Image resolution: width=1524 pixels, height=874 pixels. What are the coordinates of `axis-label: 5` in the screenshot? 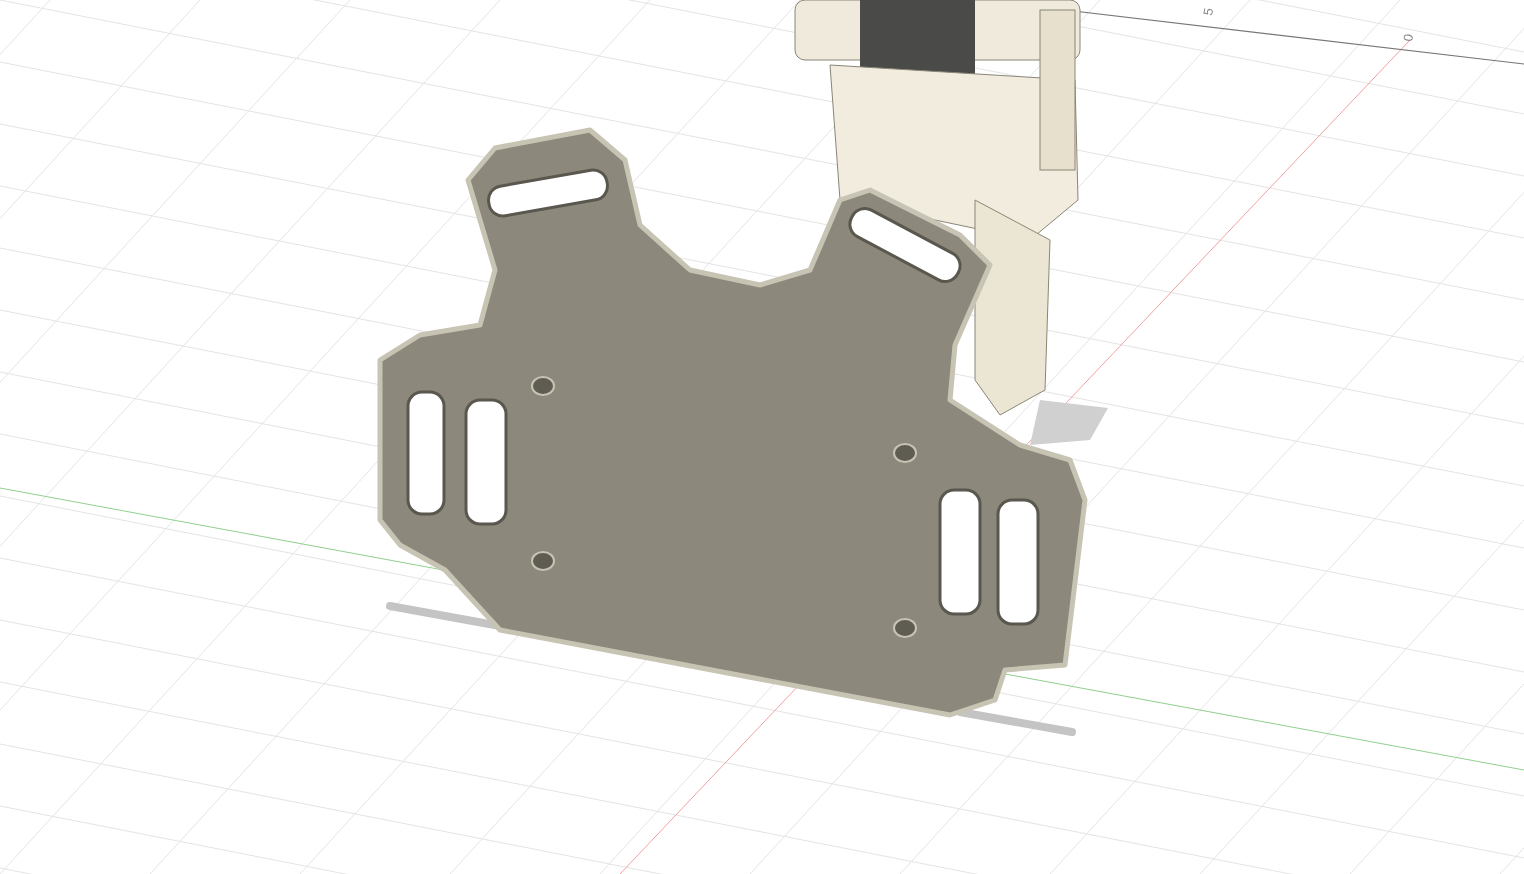 It's located at (1208, 11).